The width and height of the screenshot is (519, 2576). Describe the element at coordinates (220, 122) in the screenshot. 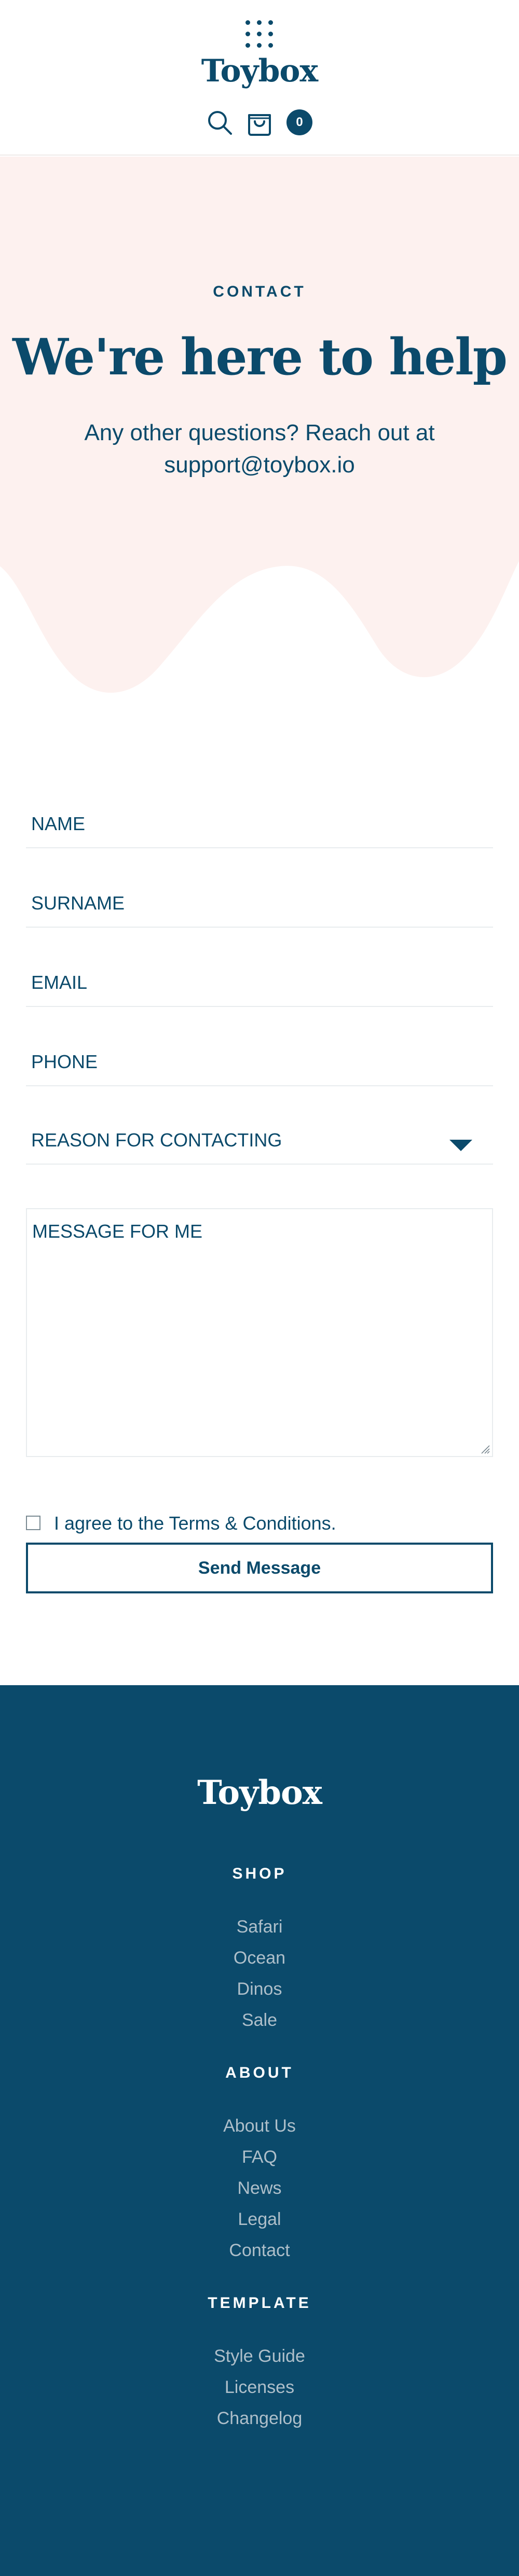

I see `search-icon` at that location.